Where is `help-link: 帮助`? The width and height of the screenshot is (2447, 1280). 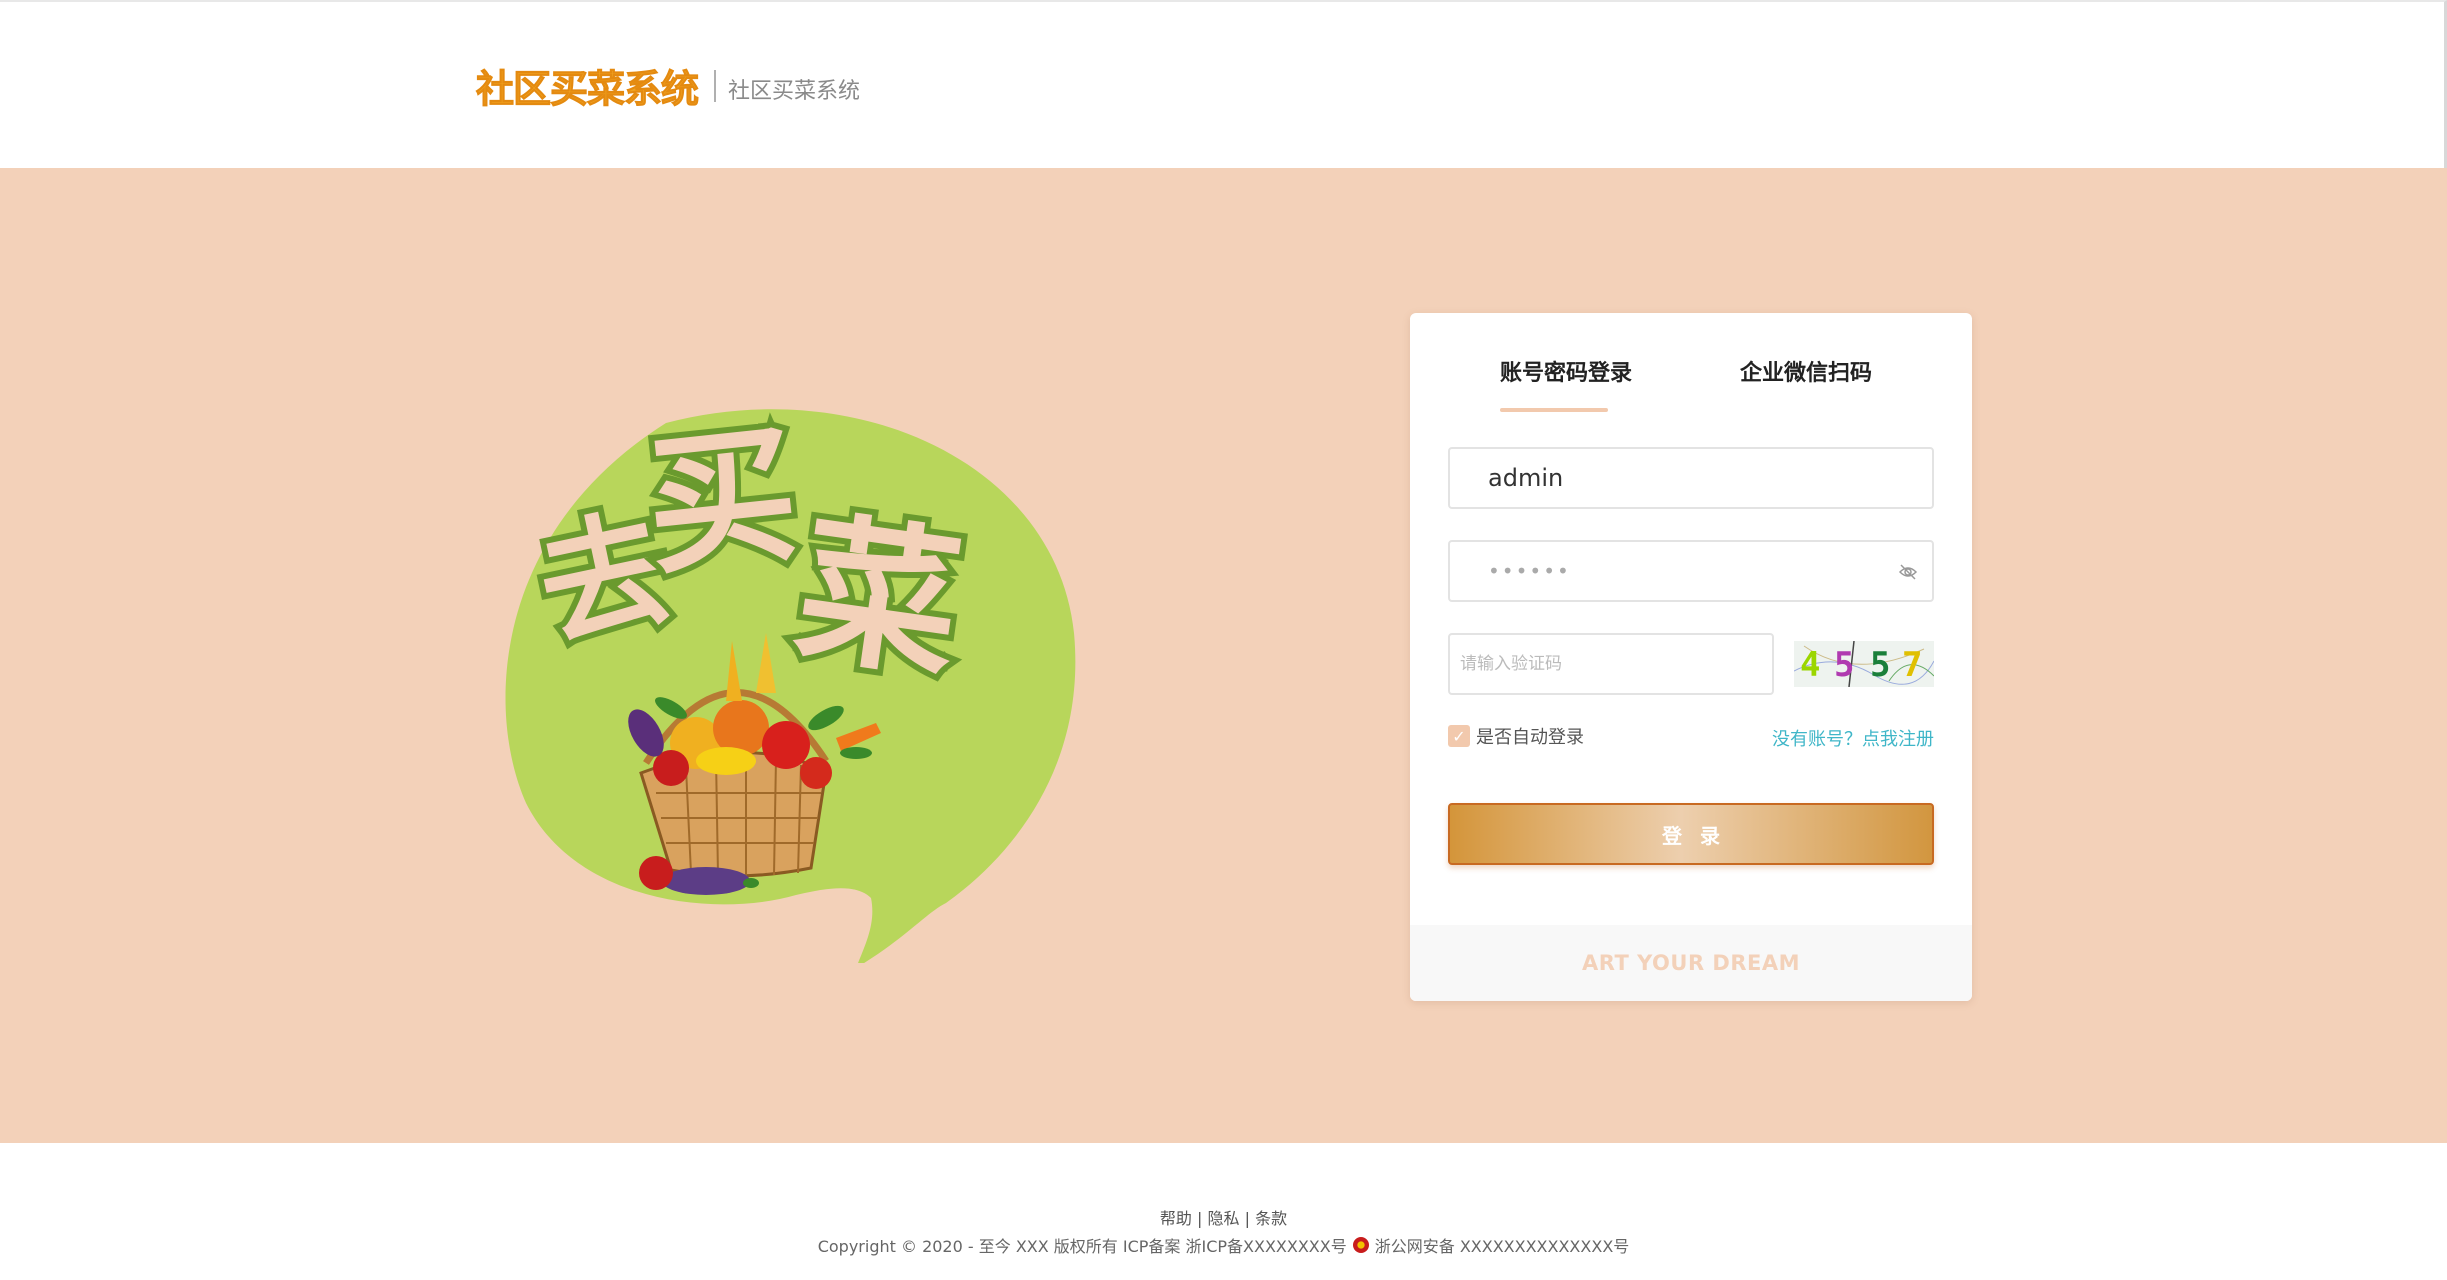
help-link: 帮助 is located at coordinates (1176, 1218).